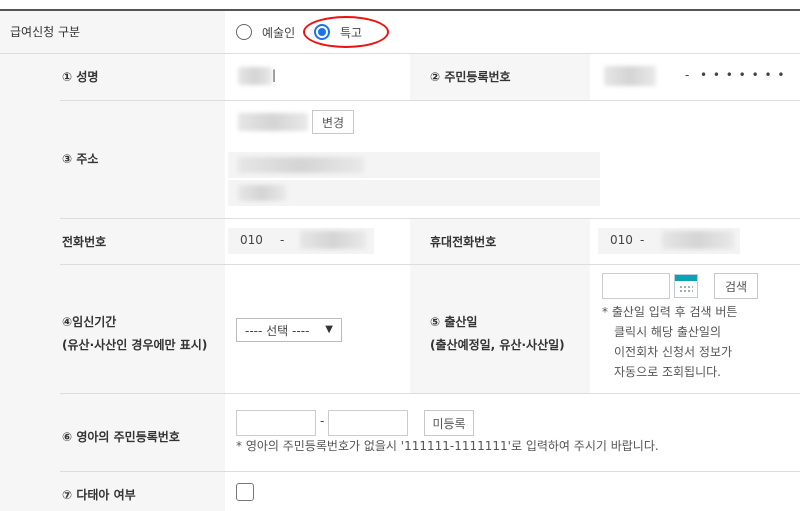  What do you see at coordinates (454, 322) in the screenshot?
I see `birth-date-label: ⑤ 출산일` at bounding box center [454, 322].